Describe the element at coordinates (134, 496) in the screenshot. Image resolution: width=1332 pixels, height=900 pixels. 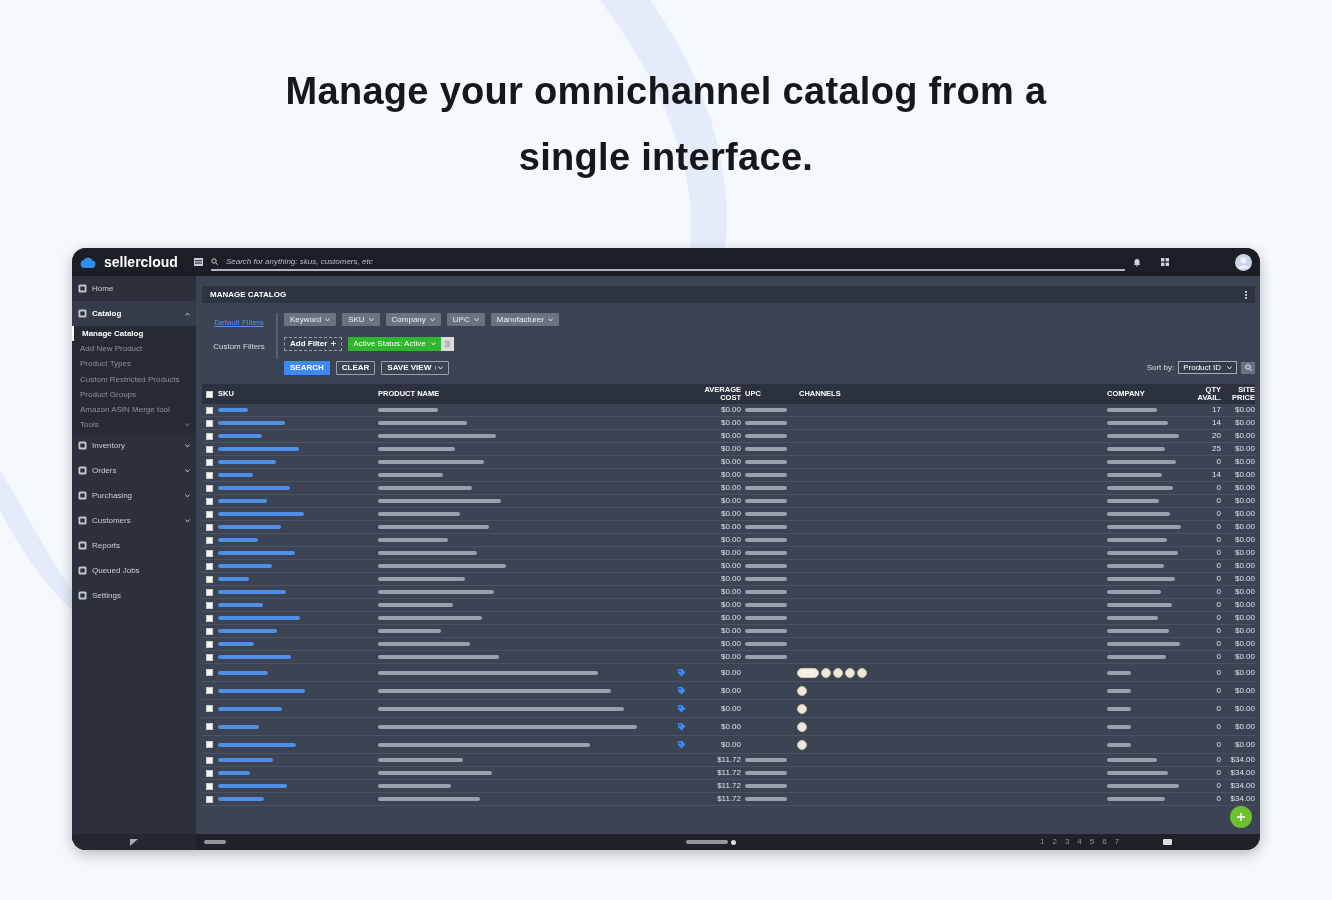
I see `sidebar-item: Purchasing` at that location.